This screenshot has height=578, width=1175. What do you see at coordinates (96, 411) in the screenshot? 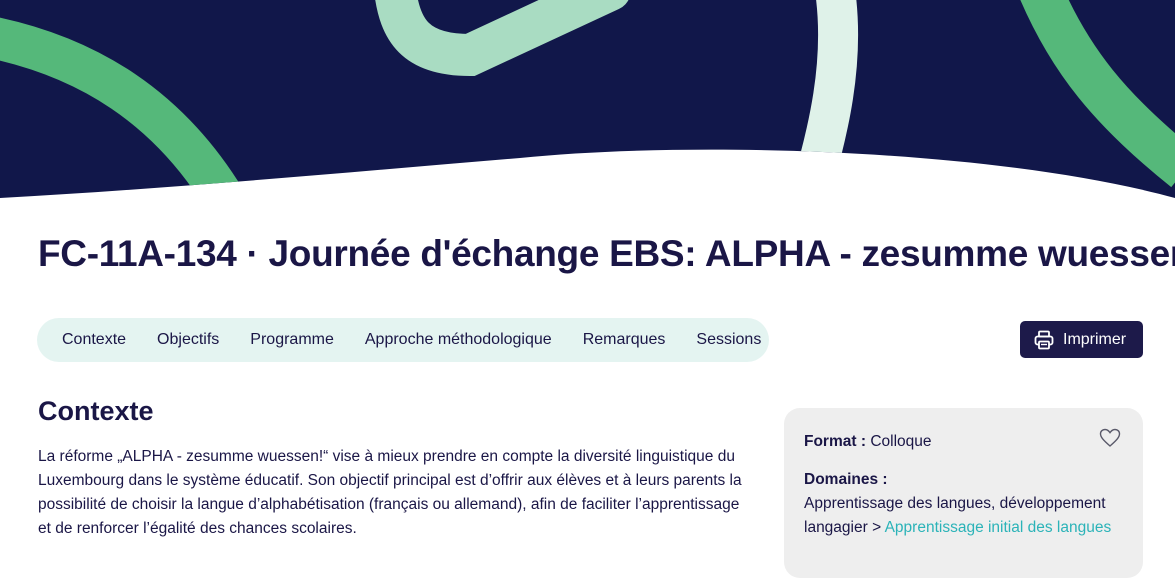
I see `section-heading-contexte: Contexte` at bounding box center [96, 411].